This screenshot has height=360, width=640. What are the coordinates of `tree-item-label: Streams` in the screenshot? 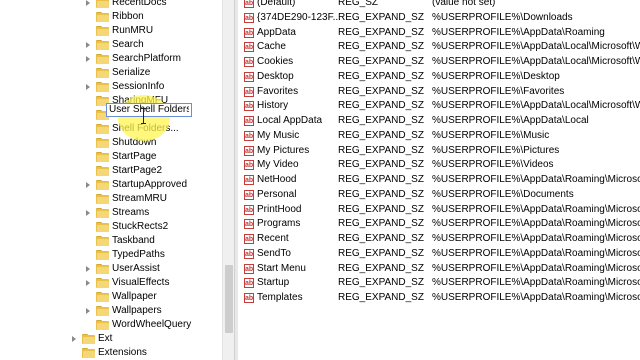 It's located at (131, 212).